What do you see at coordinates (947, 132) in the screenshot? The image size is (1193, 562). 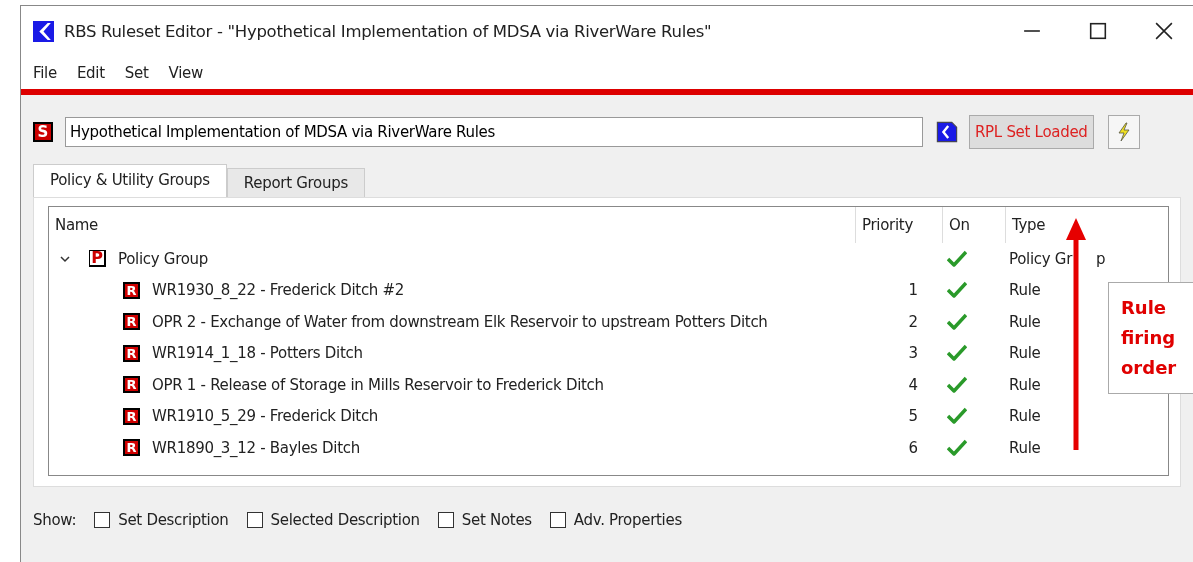 I see `document-icon` at bounding box center [947, 132].